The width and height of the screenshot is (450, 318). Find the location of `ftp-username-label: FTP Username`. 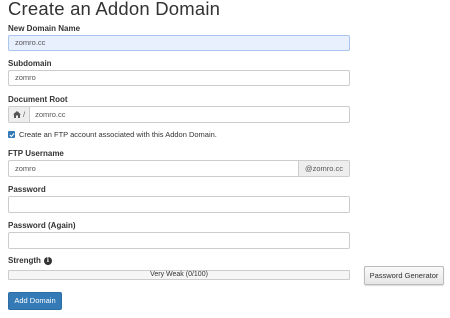

ftp-username-label: FTP Username is located at coordinates (36, 153).